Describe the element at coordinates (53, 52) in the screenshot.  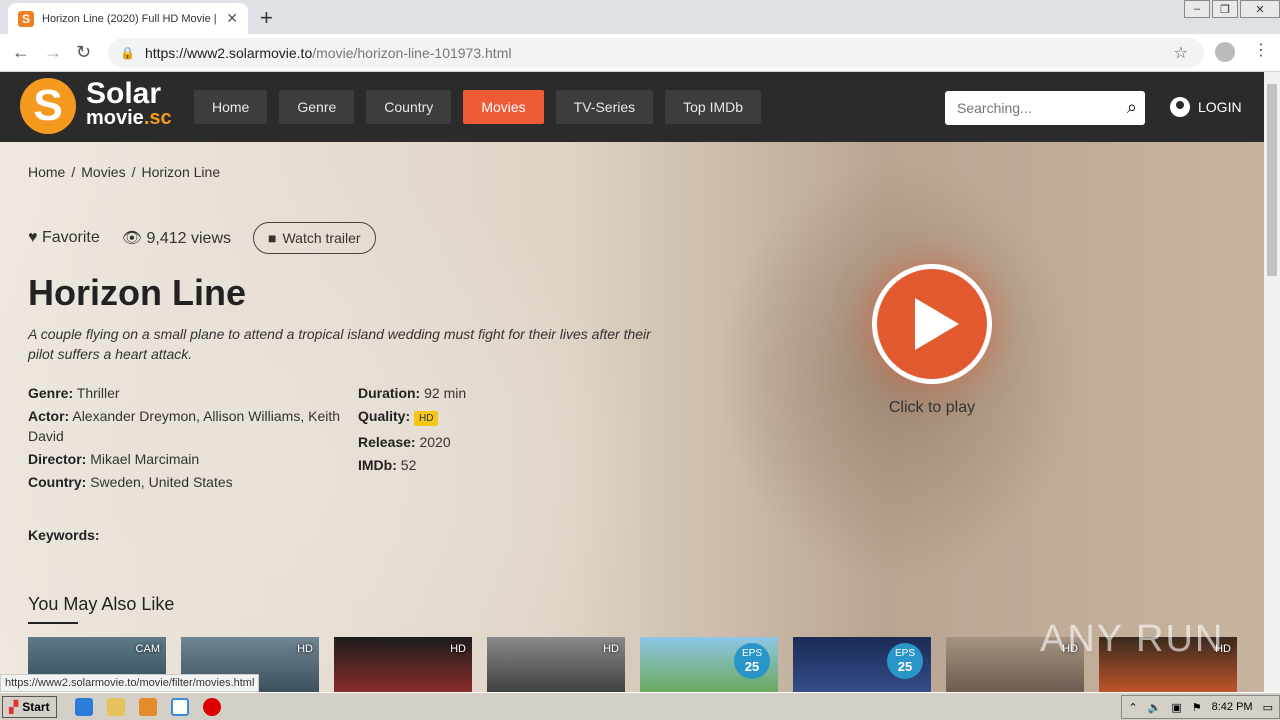
I see `forward-arrow-icon: →` at that location.